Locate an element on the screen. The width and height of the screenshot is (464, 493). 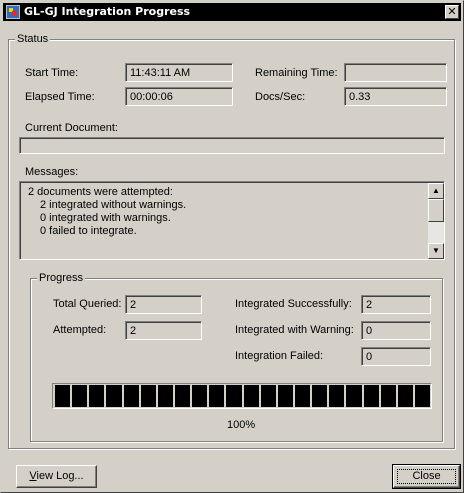
progress-group-label: Progress is located at coordinates (61, 278).